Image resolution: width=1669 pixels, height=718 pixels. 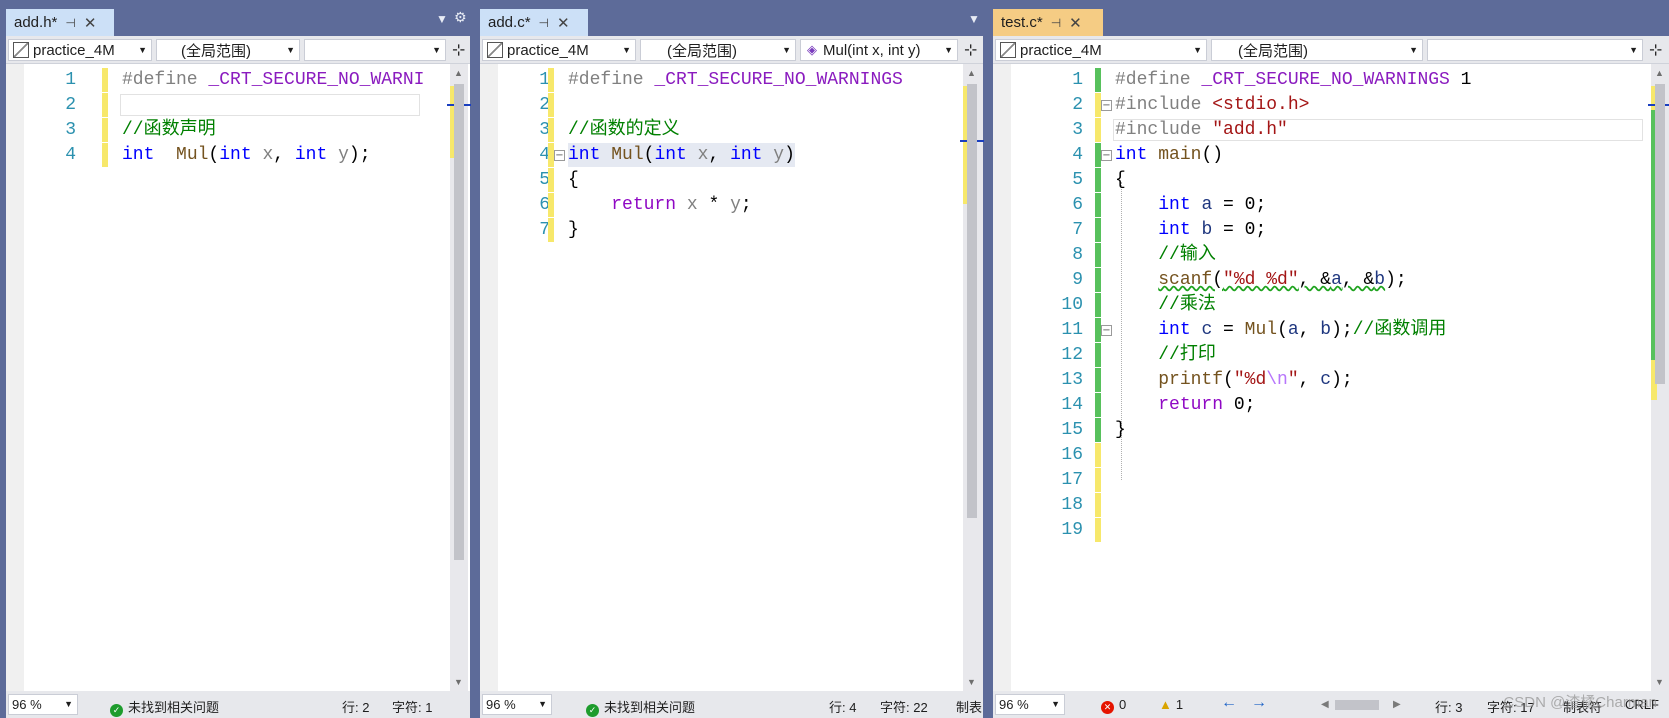 I want to click on code-line: 12 //打印, so click(x=1322, y=355).